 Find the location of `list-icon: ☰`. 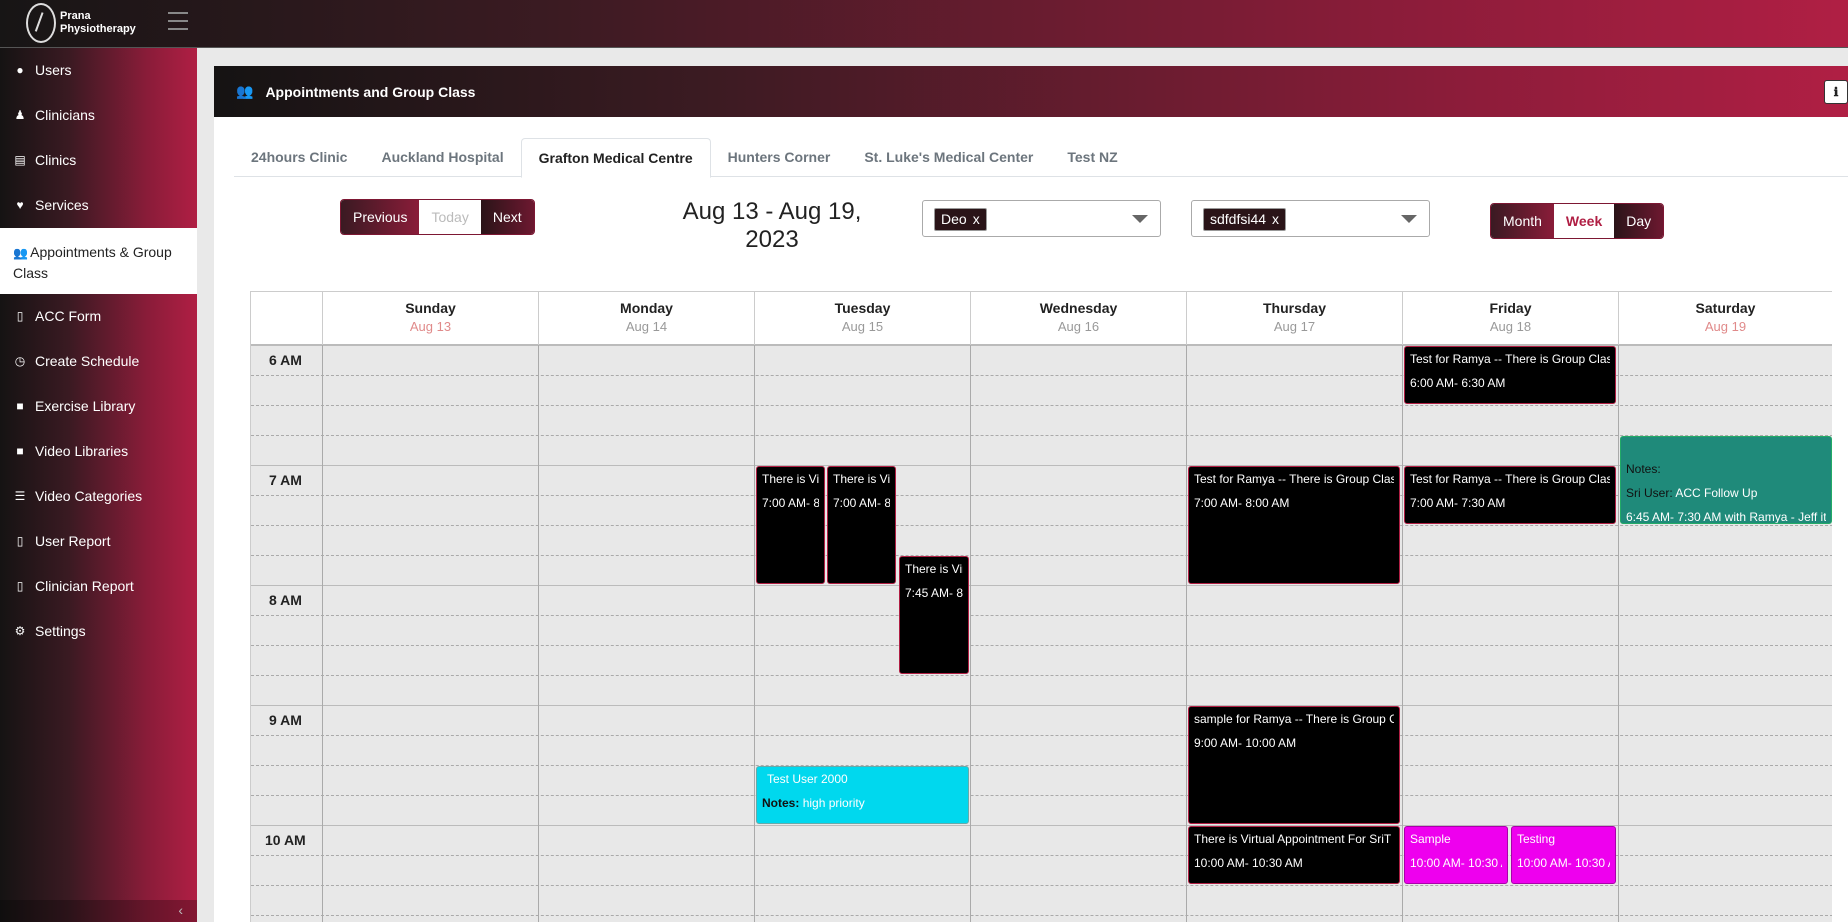

list-icon: ☰ is located at coordinates (20, 496).